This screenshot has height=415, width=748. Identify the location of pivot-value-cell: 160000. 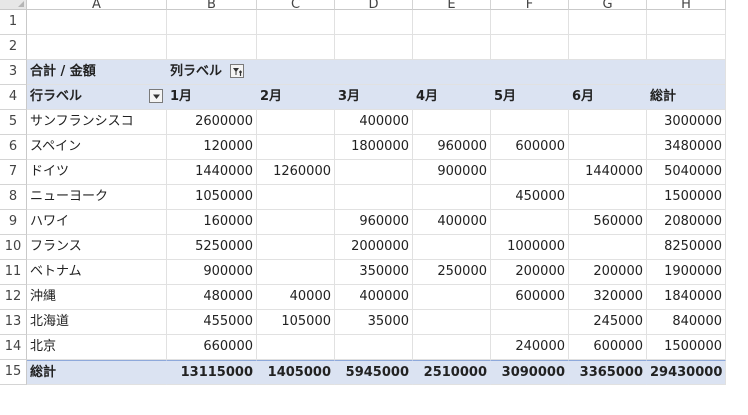
(212, 222).